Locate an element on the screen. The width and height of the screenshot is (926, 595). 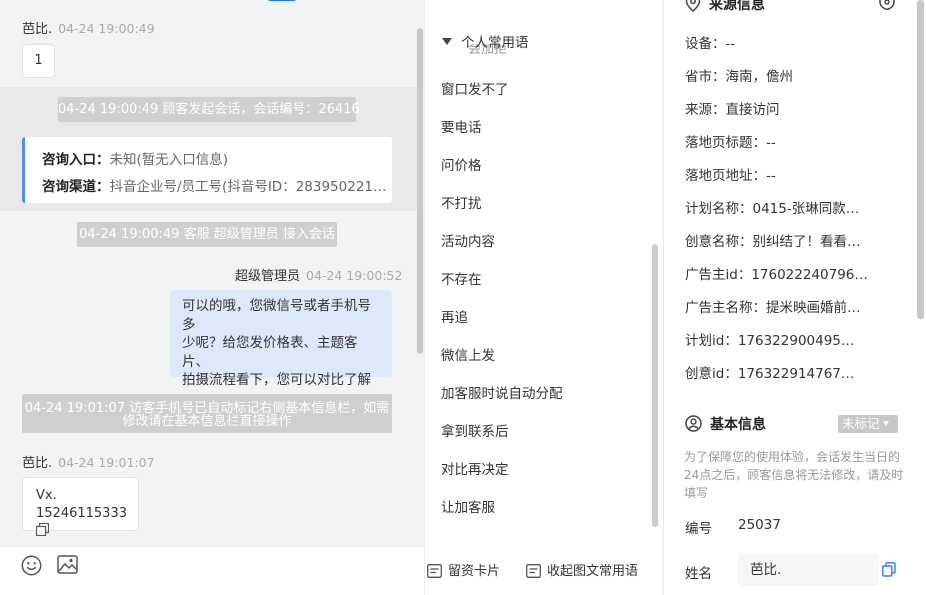
message-sender: 芭比. 04-24 19:00:49 is located at coordinates (88, 27).